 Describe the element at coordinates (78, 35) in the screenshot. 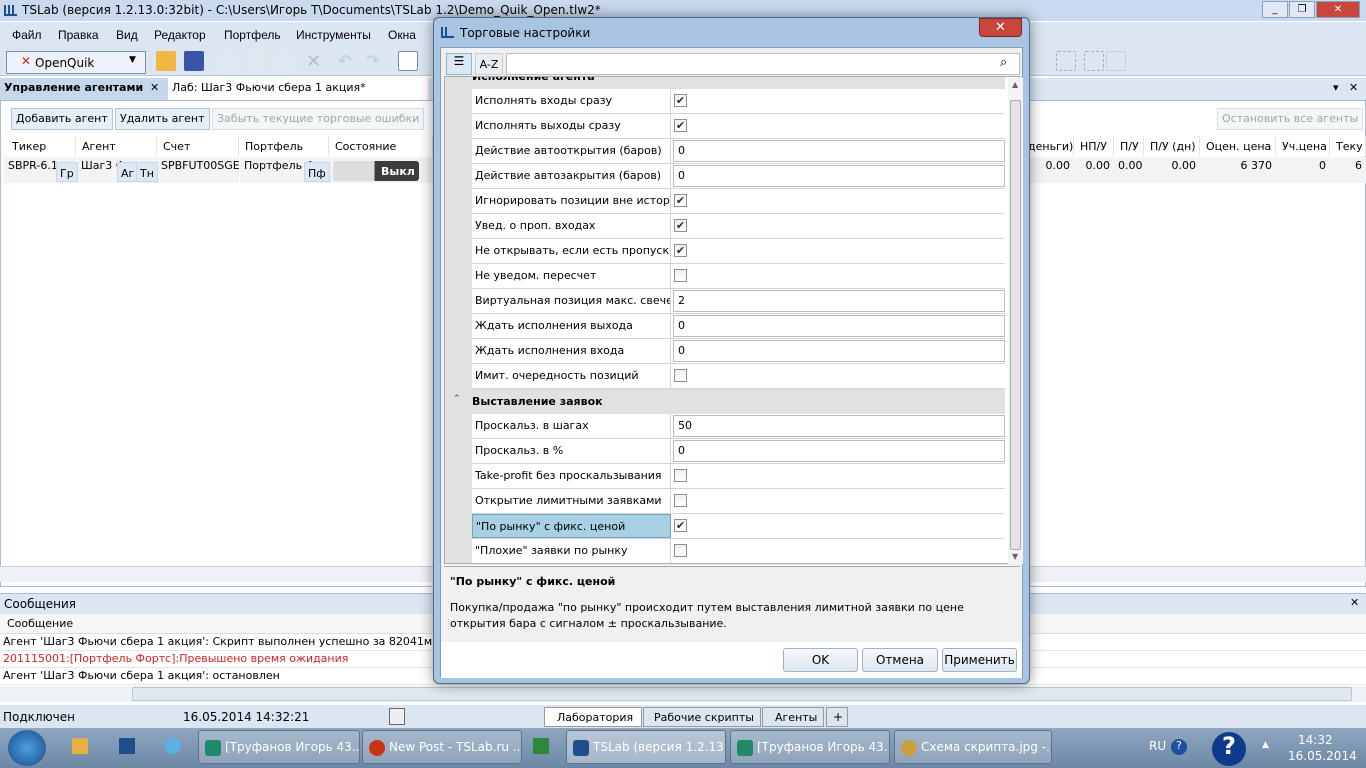

I see `menu-edit: Правка` at that location.